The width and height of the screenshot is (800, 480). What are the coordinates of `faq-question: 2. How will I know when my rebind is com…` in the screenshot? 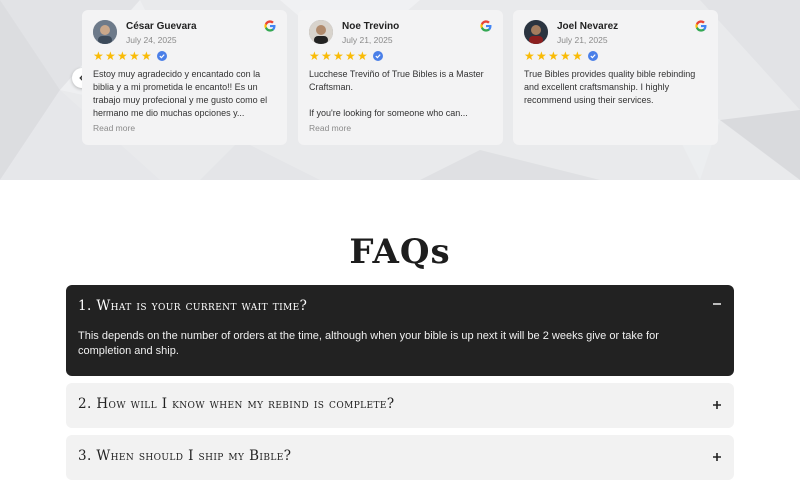 It's located at (236, 404).